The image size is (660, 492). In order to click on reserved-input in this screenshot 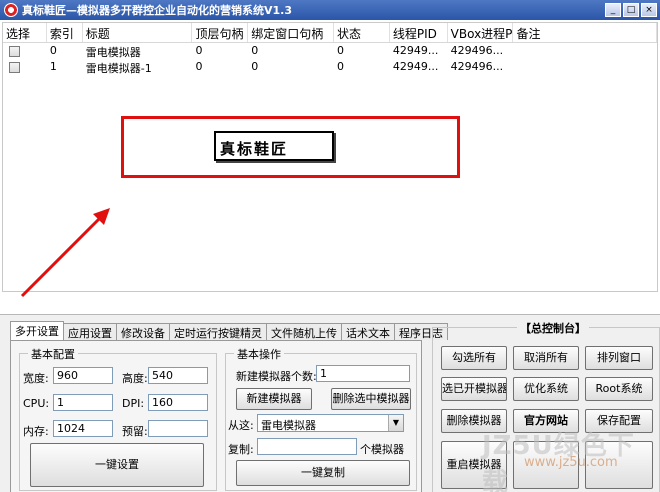, I will do `click(178, 428)`.